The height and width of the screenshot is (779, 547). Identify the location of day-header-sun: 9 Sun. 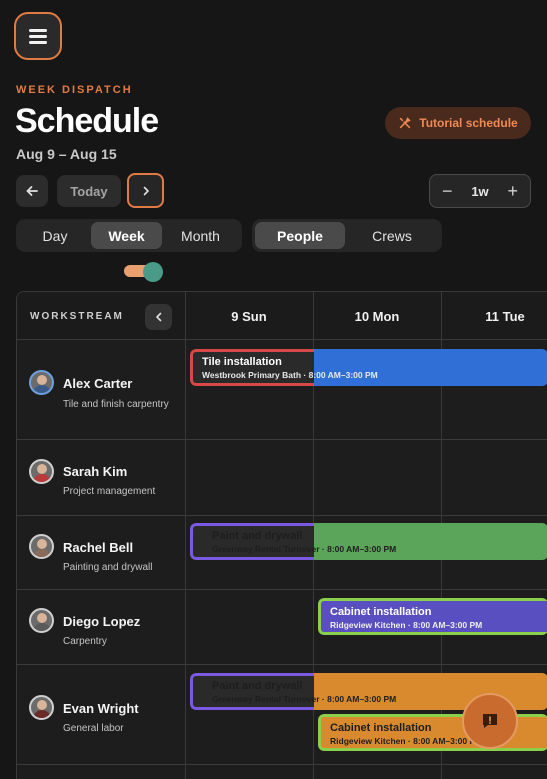
(249, 316).